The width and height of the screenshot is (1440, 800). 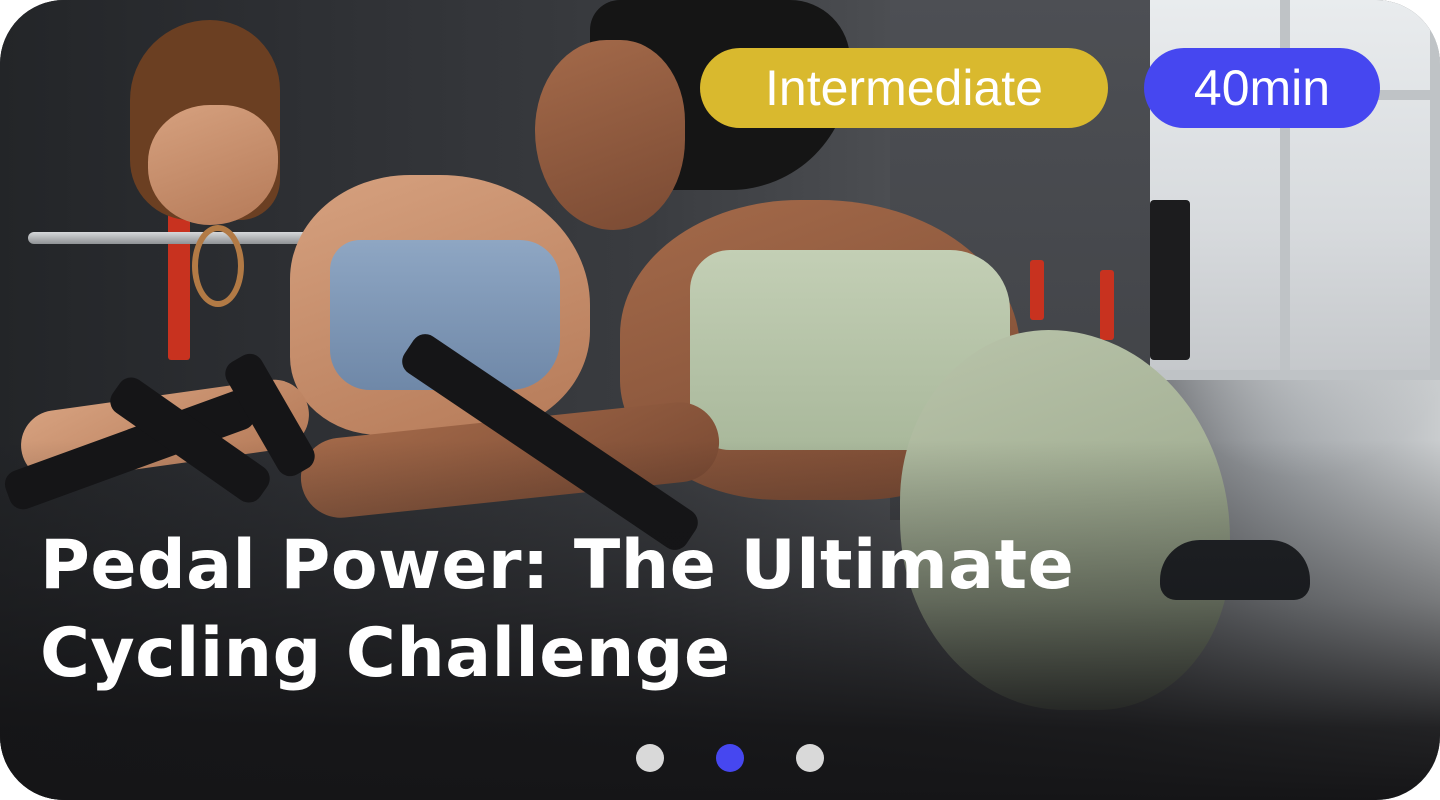 I want to click on photo-gym-ring, so click(x=218, y=266).